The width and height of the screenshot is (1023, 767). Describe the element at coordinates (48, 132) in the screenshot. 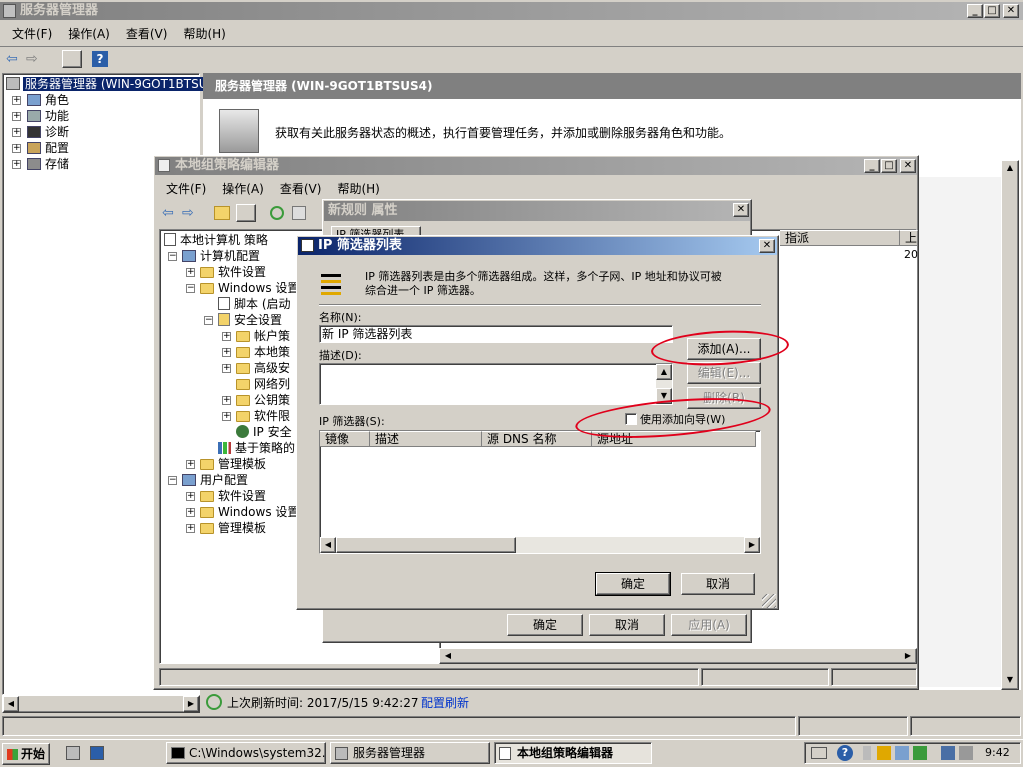

I see `tree-diagnostics: 诊断` at that location.